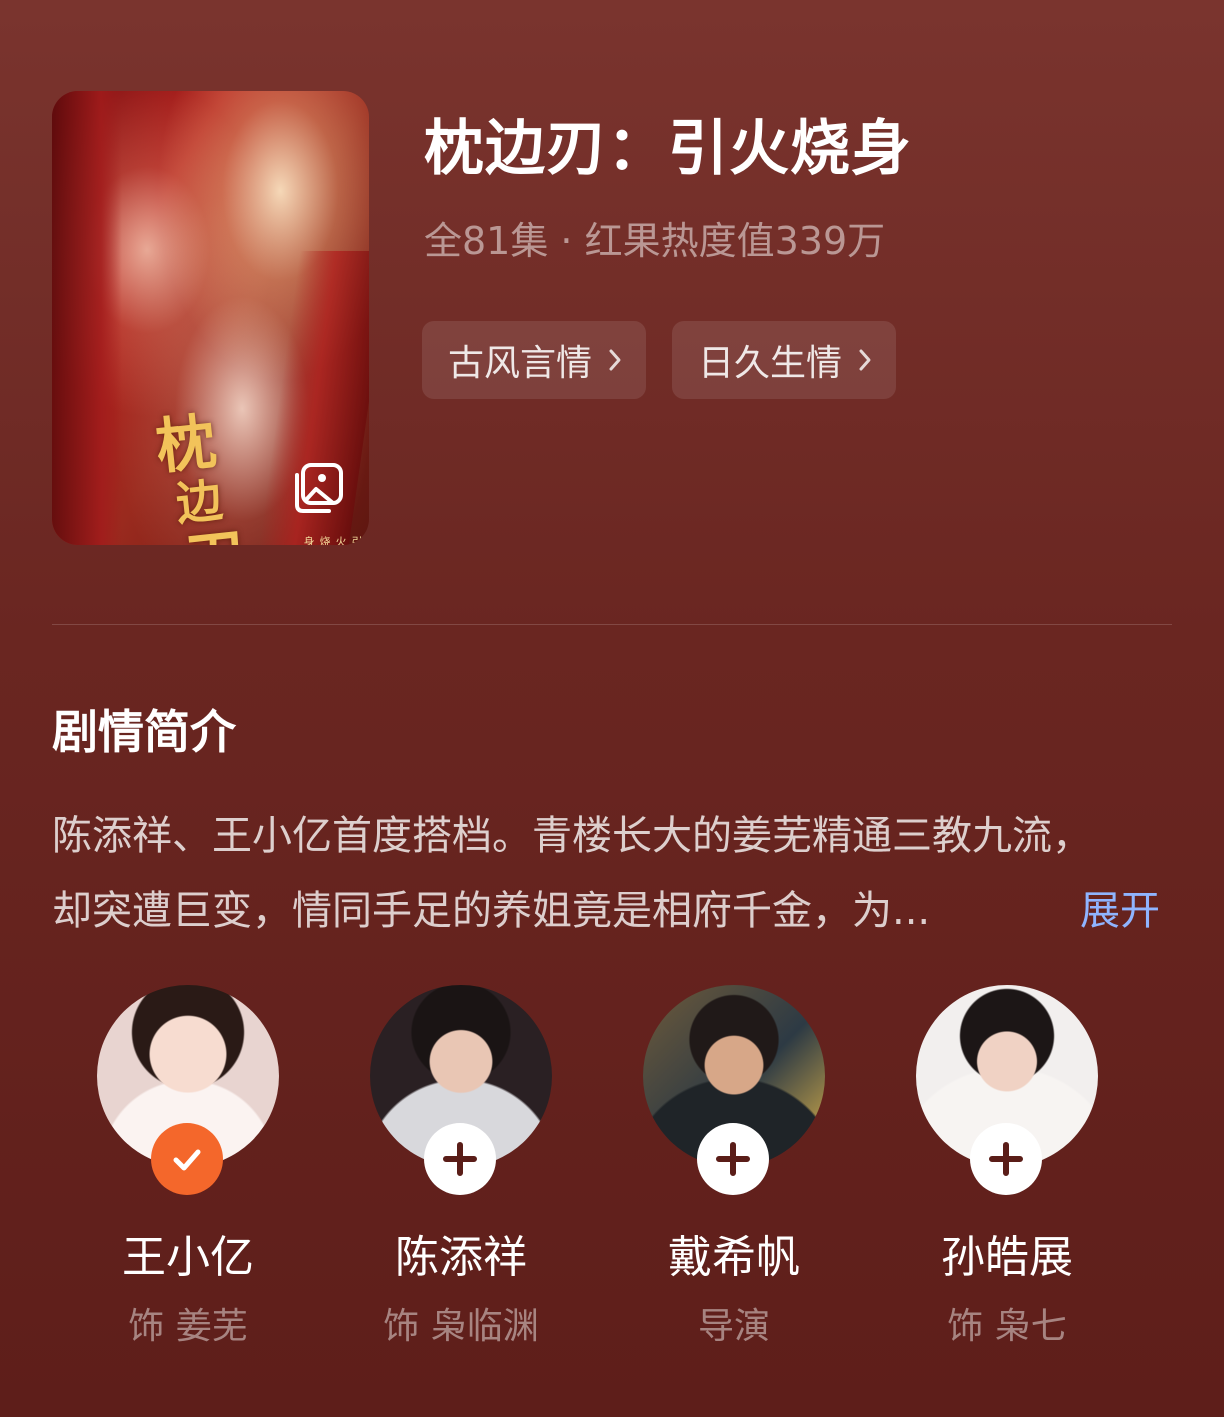 Image resolution: width=1224 pixels, height=1417 pixels. What do you see at coordinates (733, 1326) in the screenshot?
I see `cast-role: 导演` at bounding box center [733, 1326].